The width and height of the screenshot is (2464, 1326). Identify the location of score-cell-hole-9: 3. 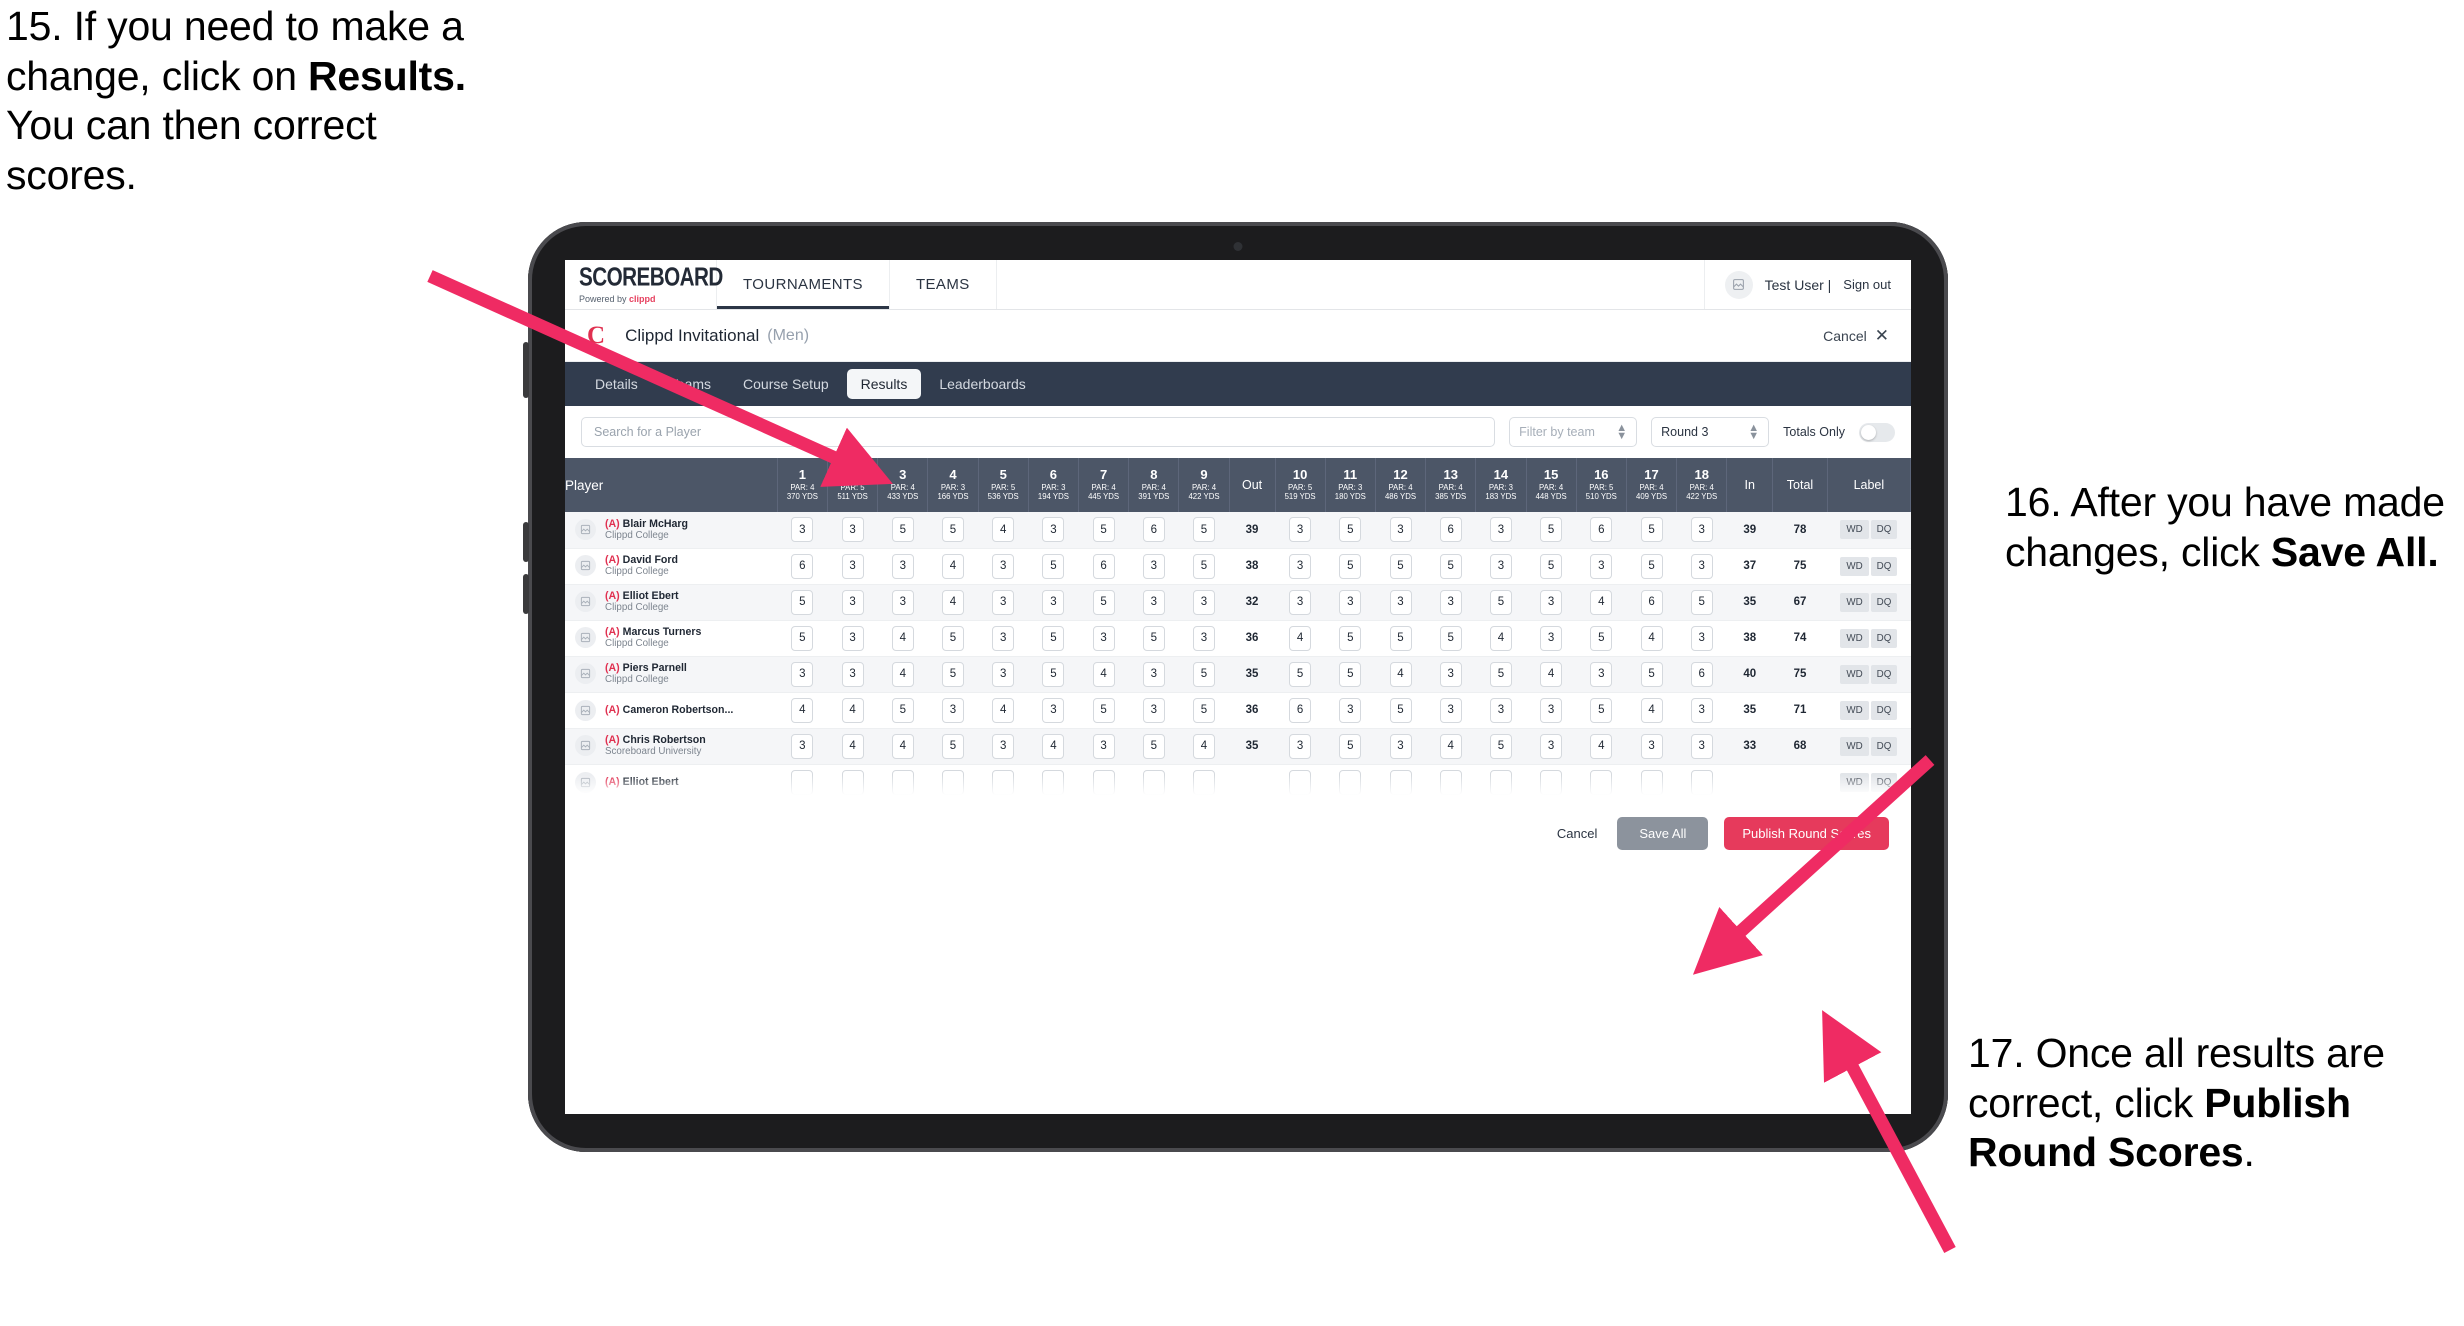
(1204, 638).